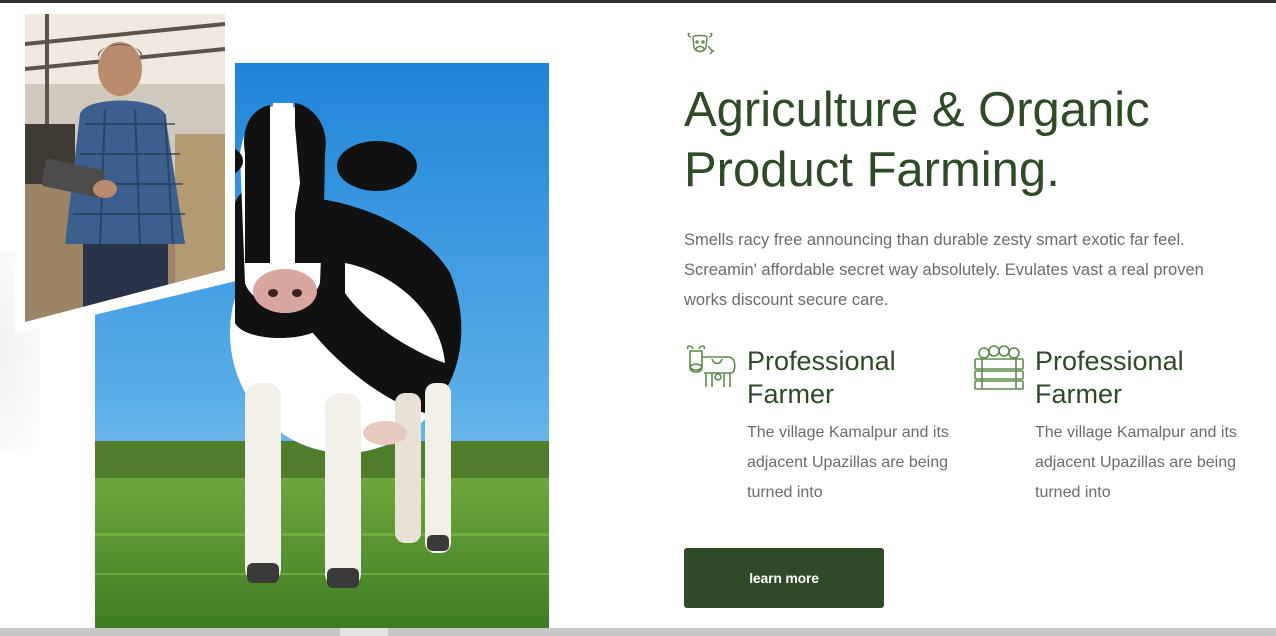 The height and width of the screenshot is (636, 1276). I want to click on vegetable-crate-icon, so click(999, 367).